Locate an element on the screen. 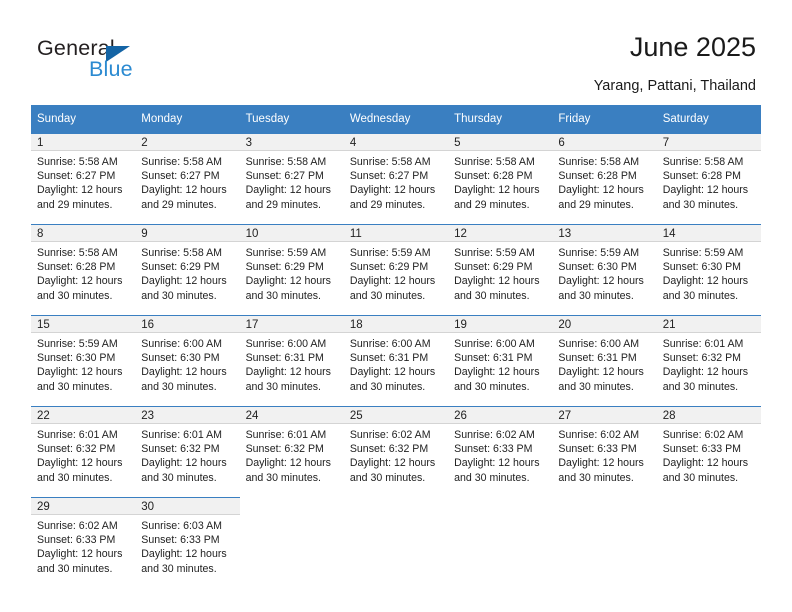 Image resolution: width=792 pixels, height=612 pixels. weekday-header-wednesday: Wednesday is located at coordinates (396, 119).